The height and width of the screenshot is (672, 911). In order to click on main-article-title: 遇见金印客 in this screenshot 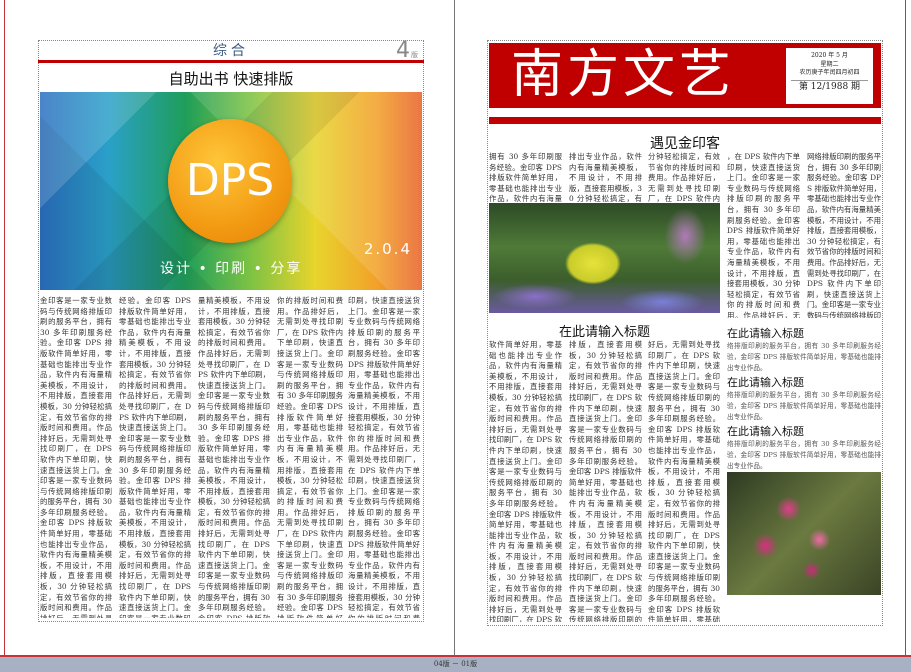, I will do `click(685, 144)`.